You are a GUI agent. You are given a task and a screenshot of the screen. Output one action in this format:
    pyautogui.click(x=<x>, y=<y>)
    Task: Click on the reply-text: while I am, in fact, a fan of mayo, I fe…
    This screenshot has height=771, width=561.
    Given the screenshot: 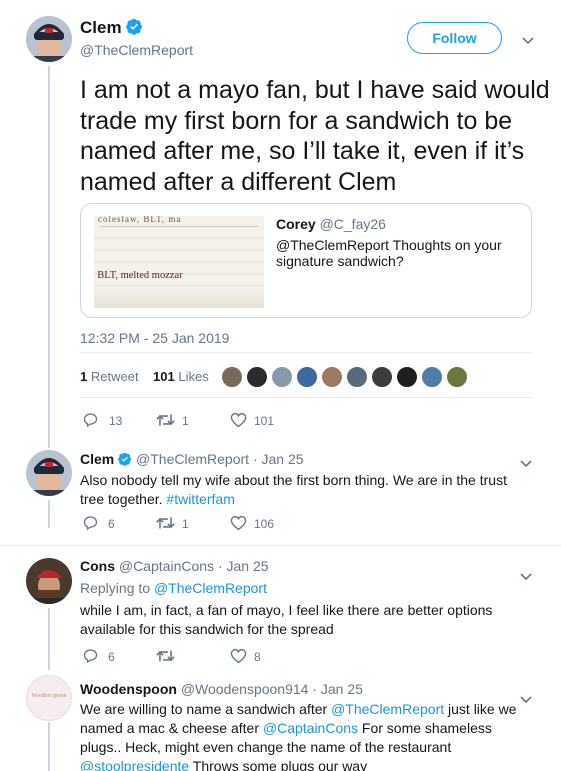 What is the action you would take?
    pyautogui.click(x=286, y=619)
    